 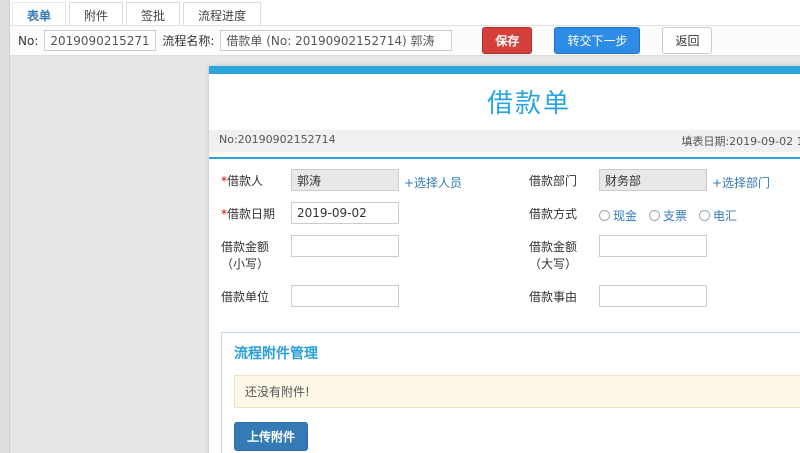 I want to click on department-input, so click(x=653, y=180).